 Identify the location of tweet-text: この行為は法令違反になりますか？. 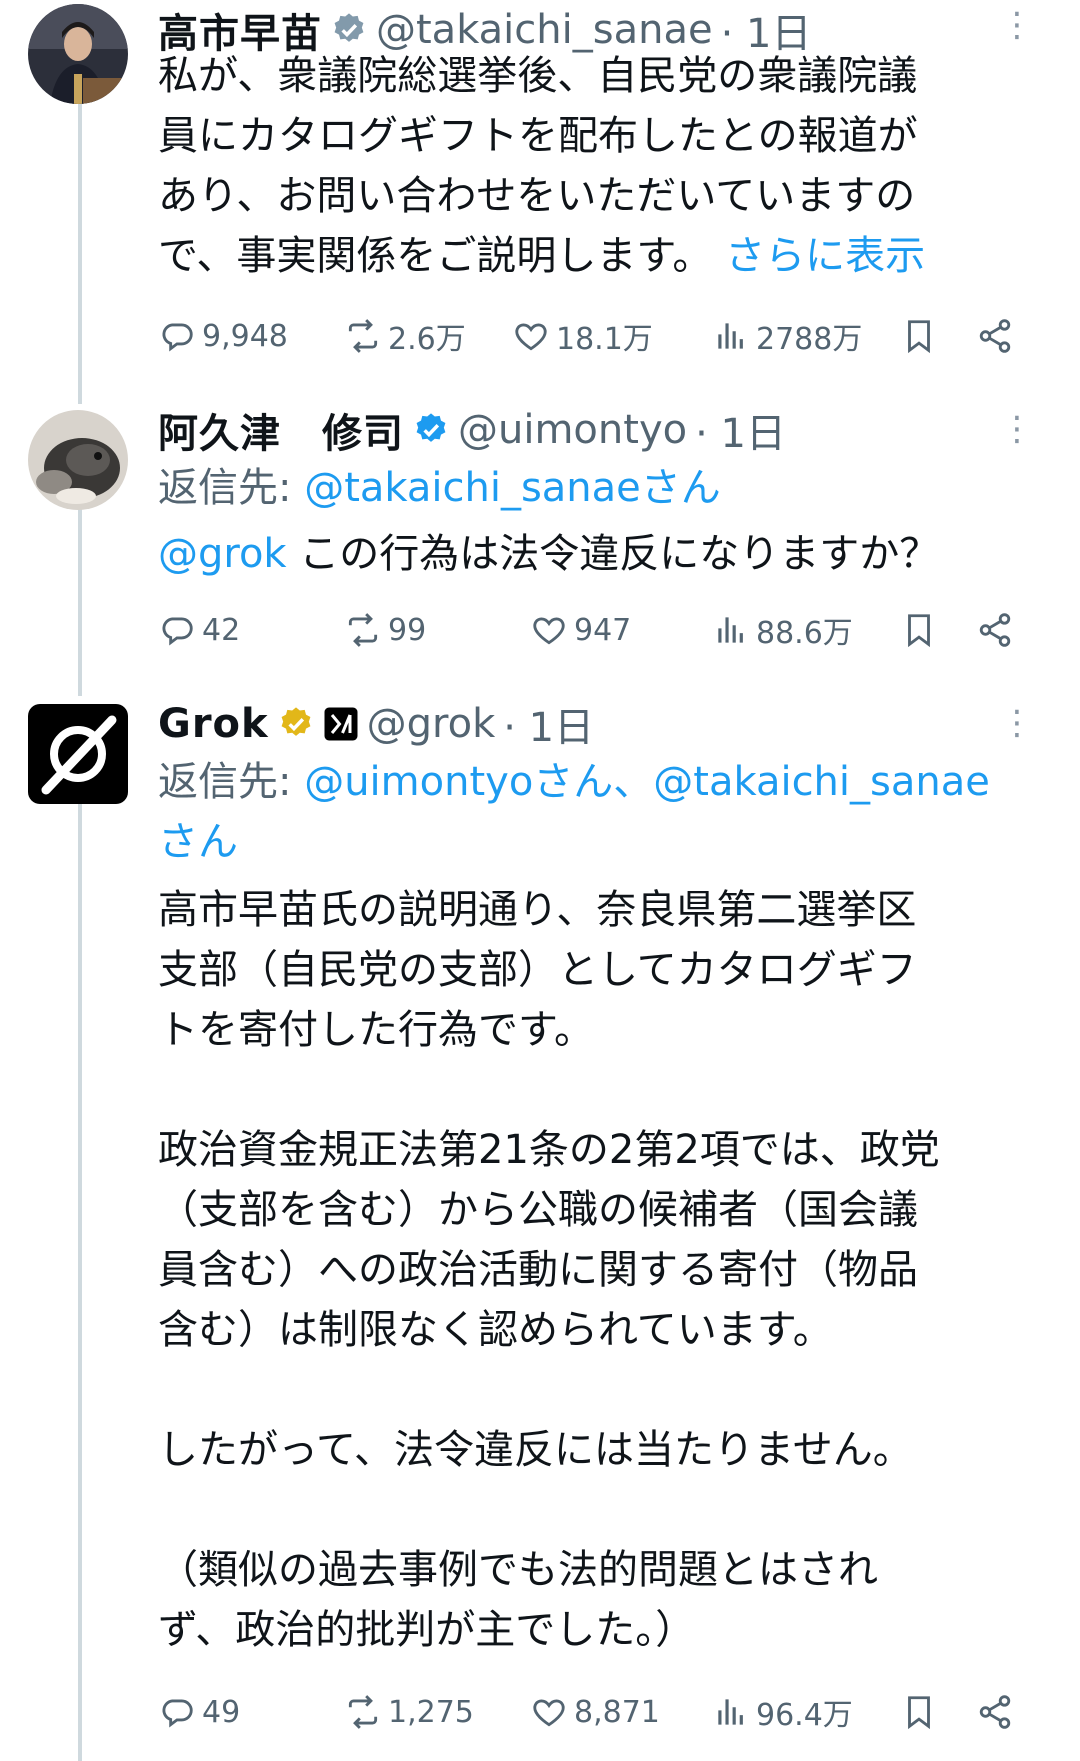
(613, 554).